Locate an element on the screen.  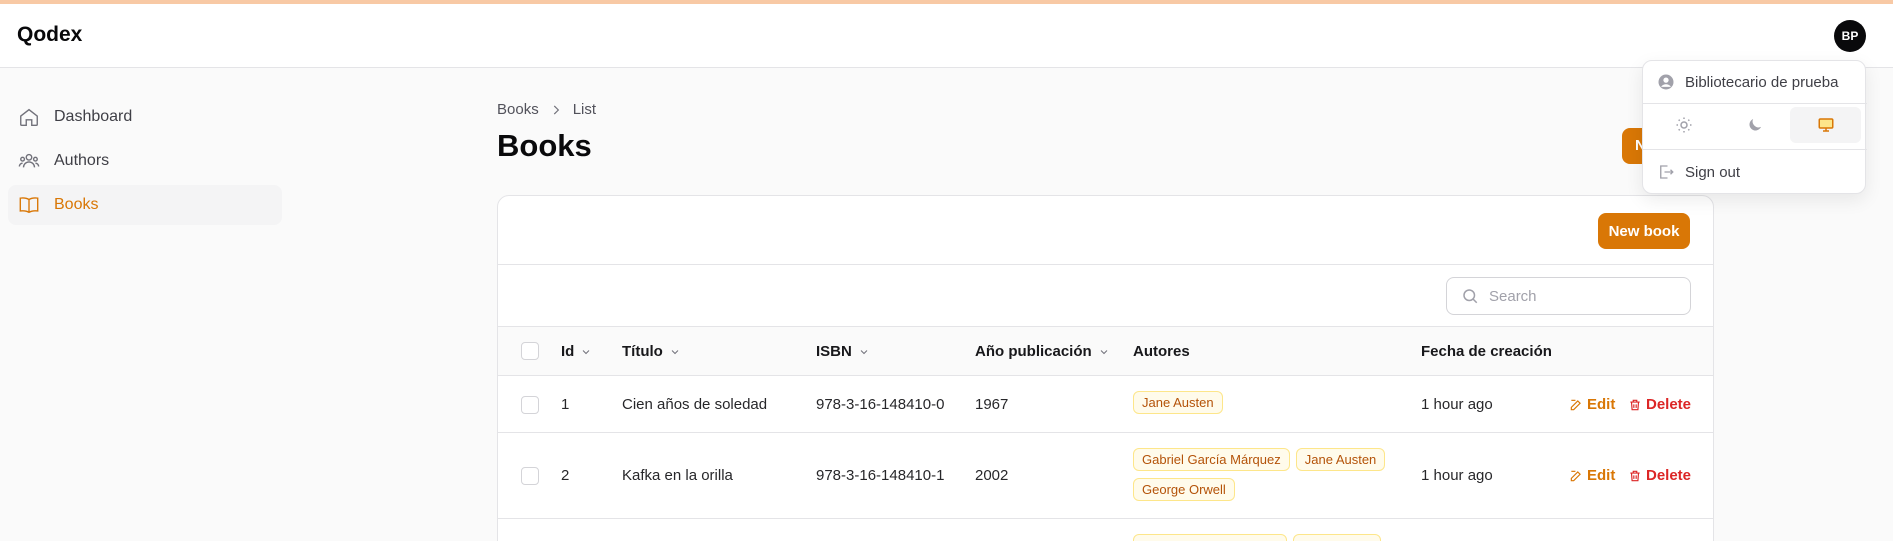
menu-user-profile: Bibliotecario de prueba is located at coordinates (1747, 82).